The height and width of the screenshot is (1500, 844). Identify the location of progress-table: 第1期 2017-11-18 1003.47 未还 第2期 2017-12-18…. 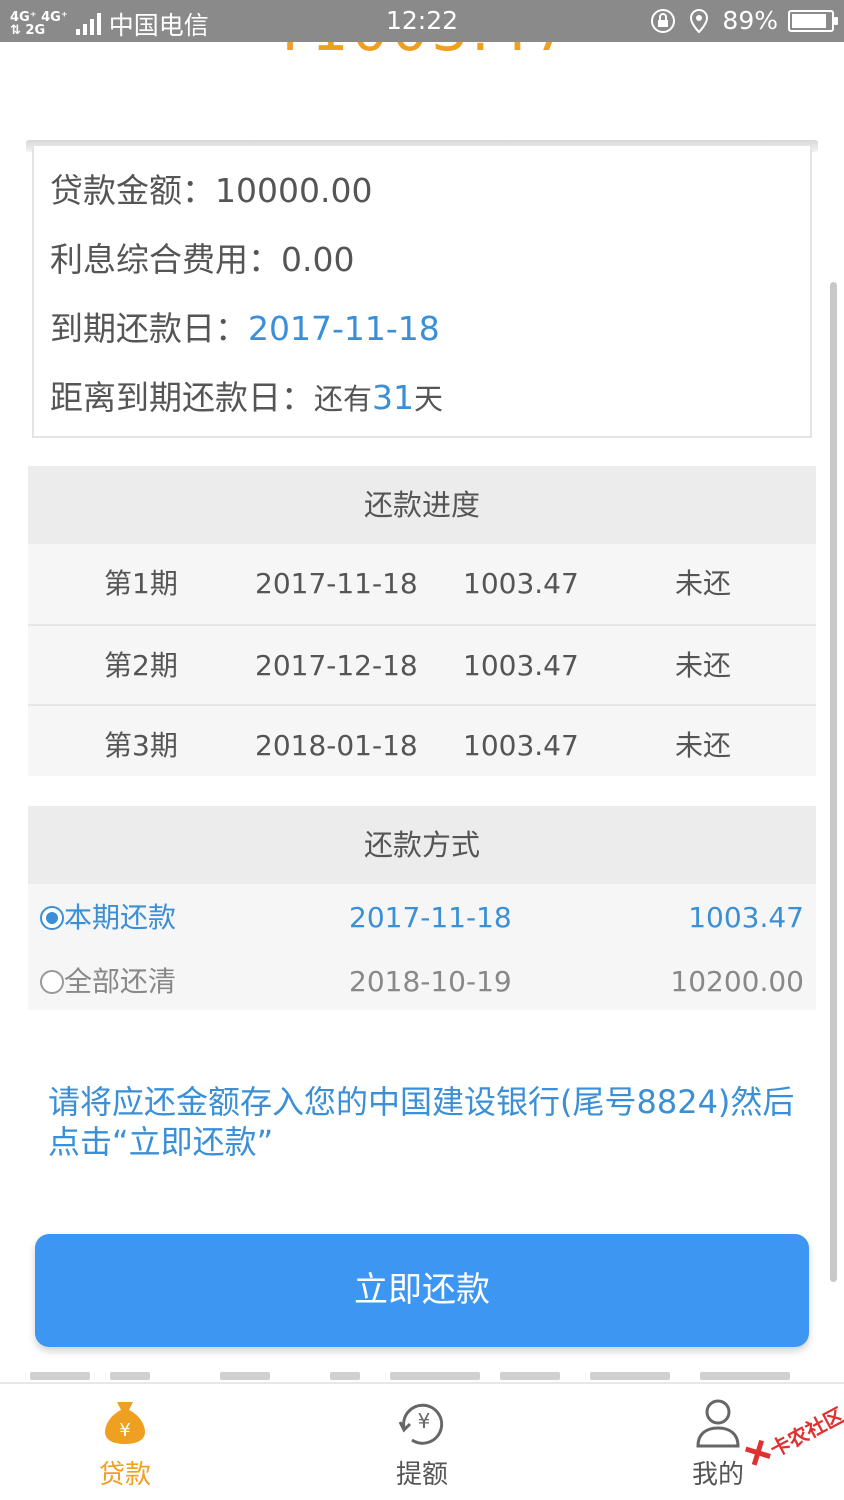
(422, 664).